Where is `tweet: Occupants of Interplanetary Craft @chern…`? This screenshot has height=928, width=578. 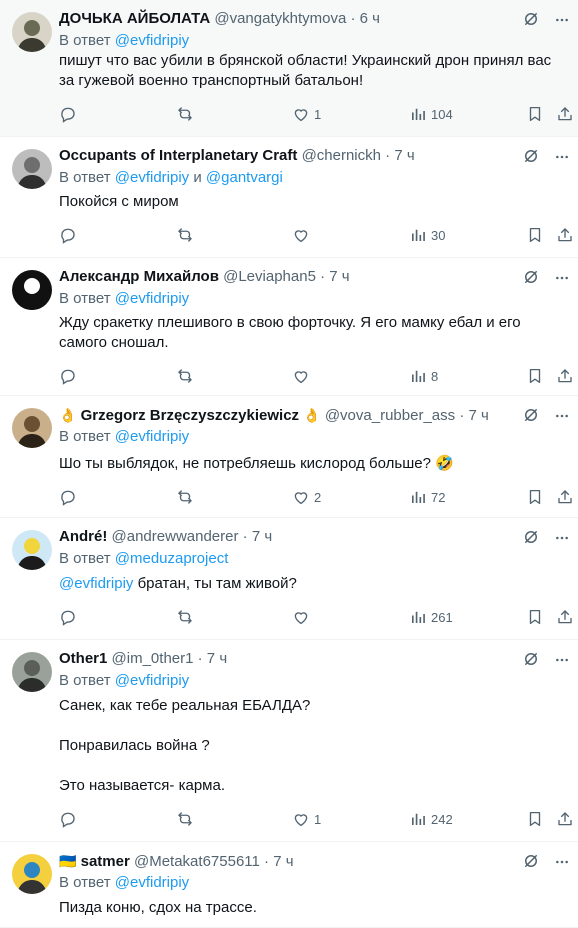 tweet: Occupants of Interplanetary Craft @chern… is located at coordinates (289, 197).